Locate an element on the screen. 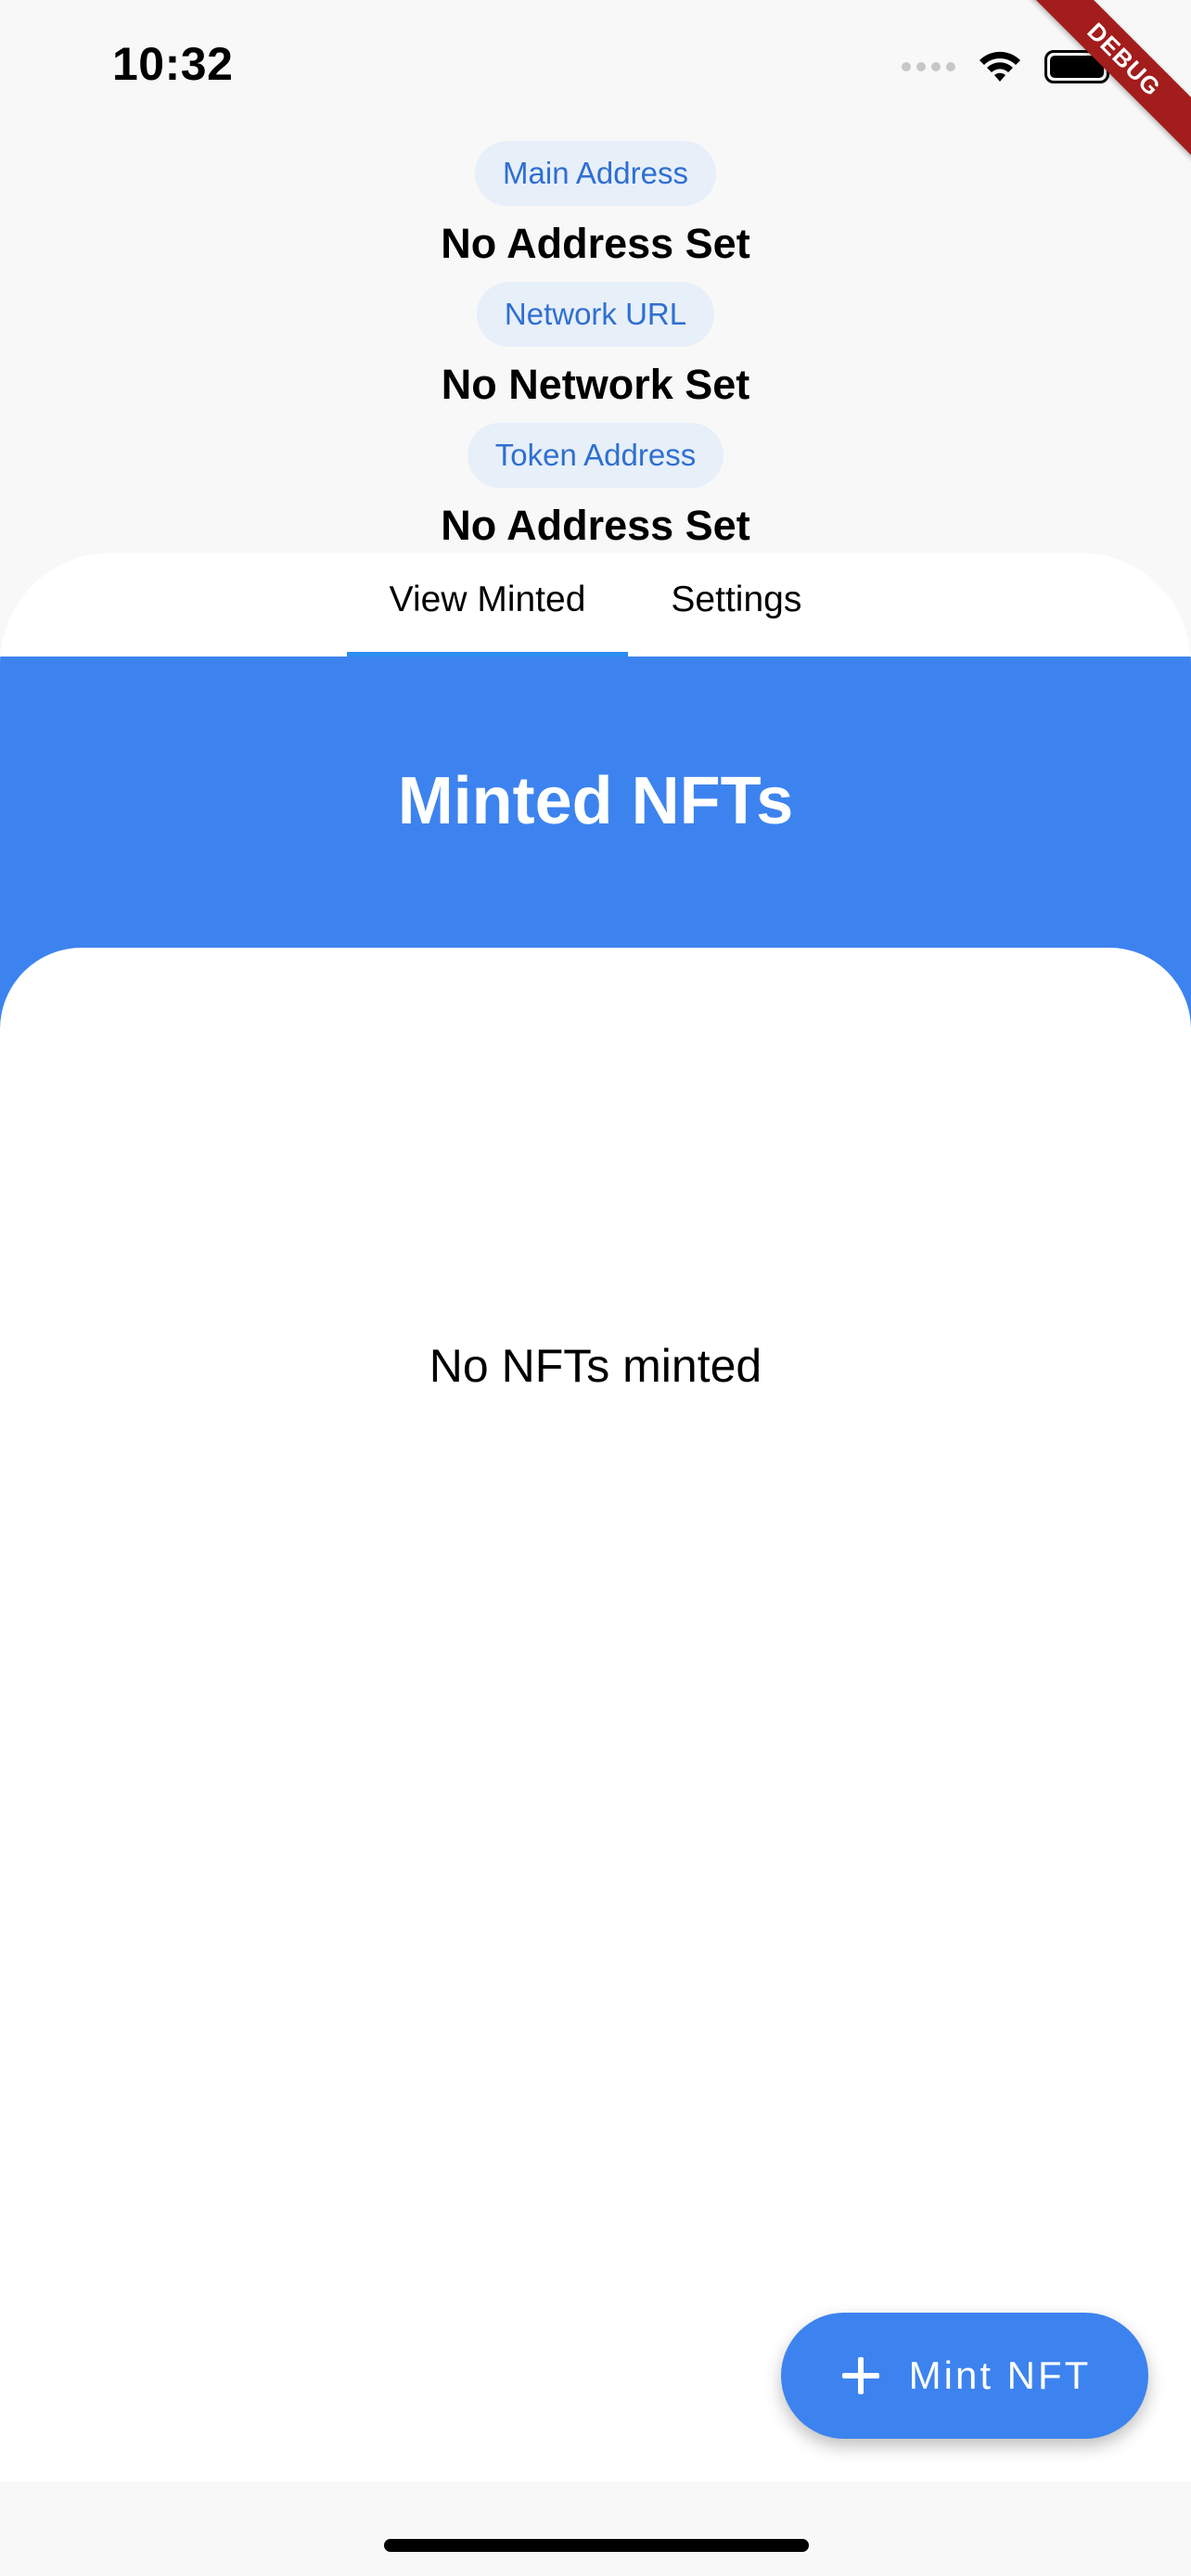  status-icons is located at coordinates (1008, 67).